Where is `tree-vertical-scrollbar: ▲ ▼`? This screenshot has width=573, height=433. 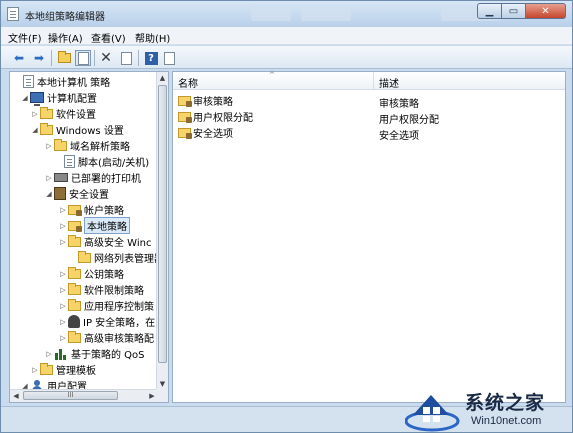
tree-vertical-scrollbar: ▲ ▼ is located at coordinates (162, 231).